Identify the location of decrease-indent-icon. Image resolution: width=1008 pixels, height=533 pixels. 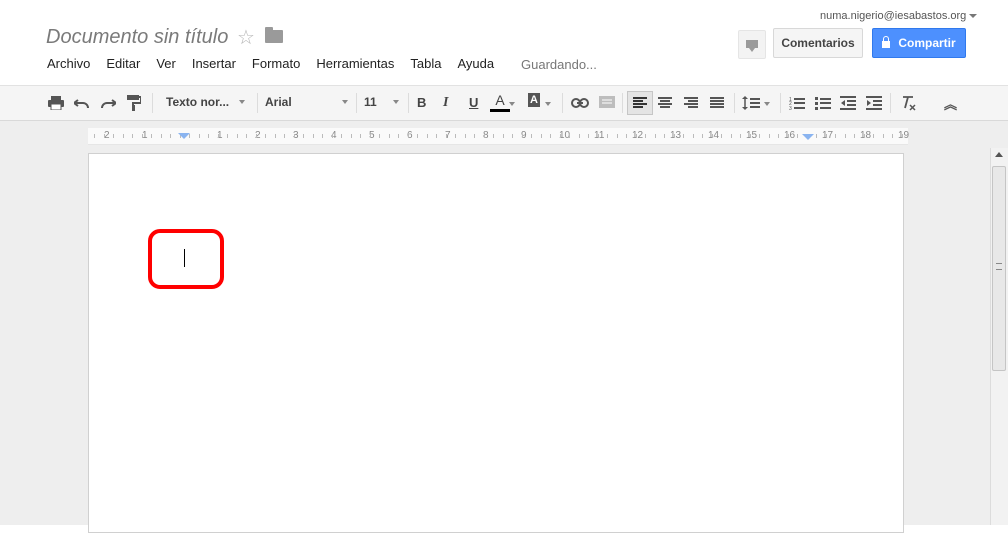
(848, 103).